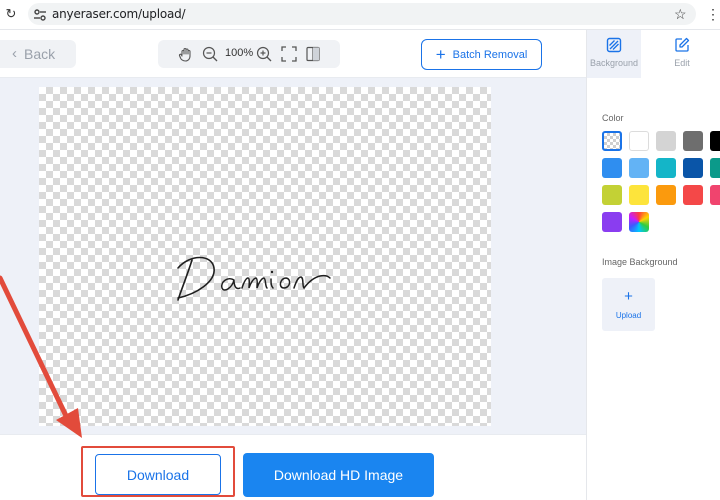  What do you see at coordinates (693, 195) in the screenshot?
I see `color-swatch-red` at bounding box center [693, 195].